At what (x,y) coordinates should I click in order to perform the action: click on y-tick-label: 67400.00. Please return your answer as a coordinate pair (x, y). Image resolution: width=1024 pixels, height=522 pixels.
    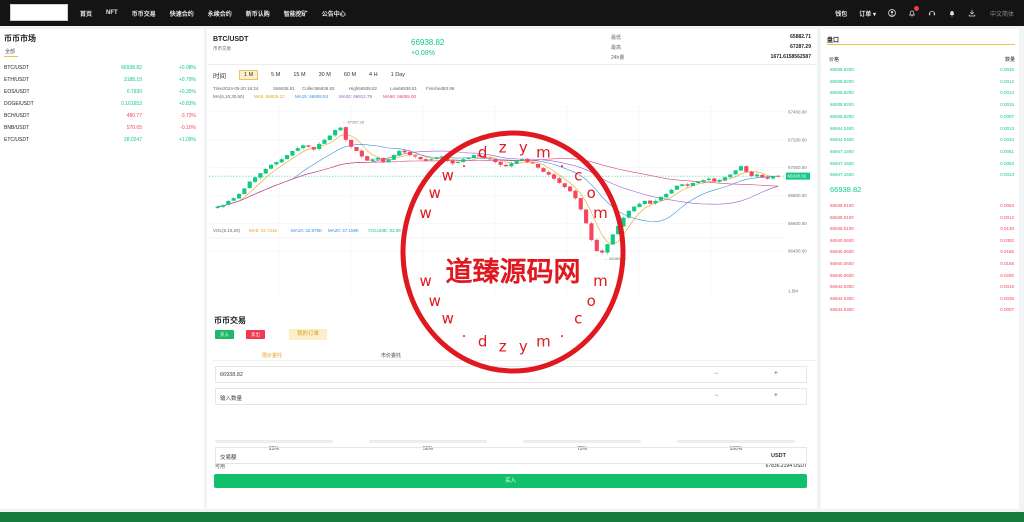
    Looking at the image, I should click on (797, 111).